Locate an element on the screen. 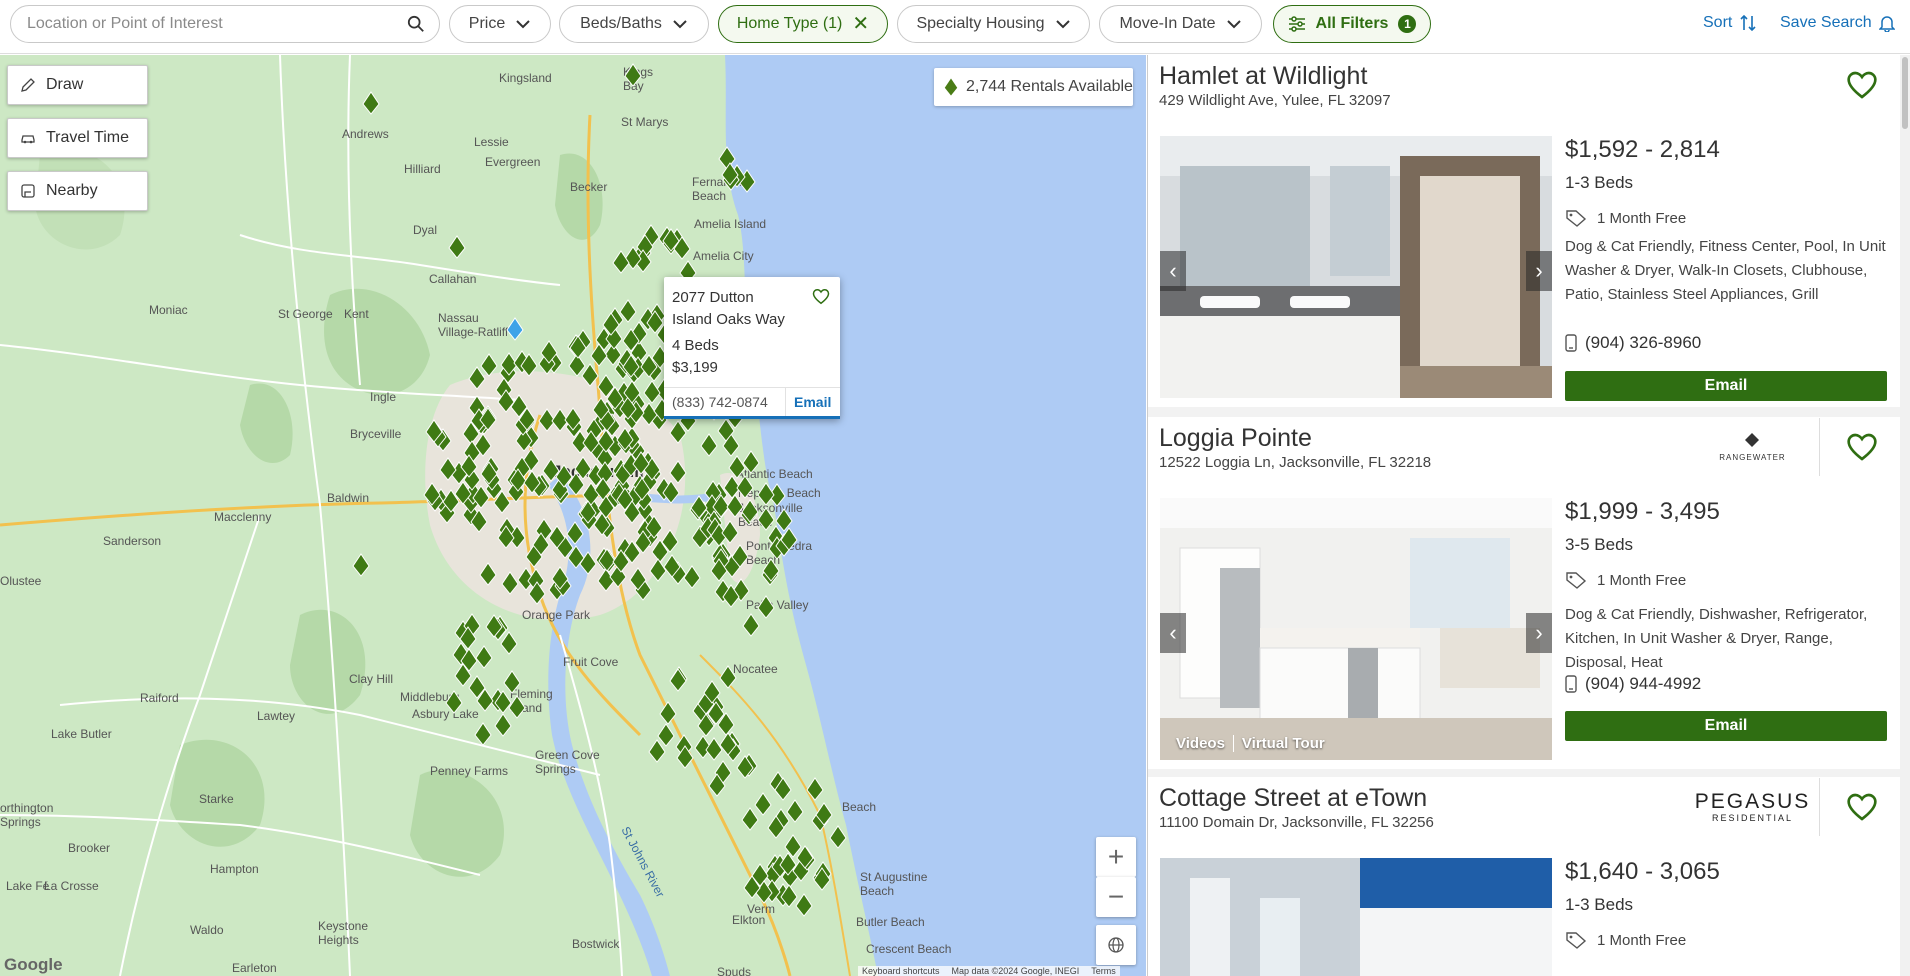 The image size is (1910, 976). listing-name: Hamlet at Wildlight is located at coordinates (1263, 76).